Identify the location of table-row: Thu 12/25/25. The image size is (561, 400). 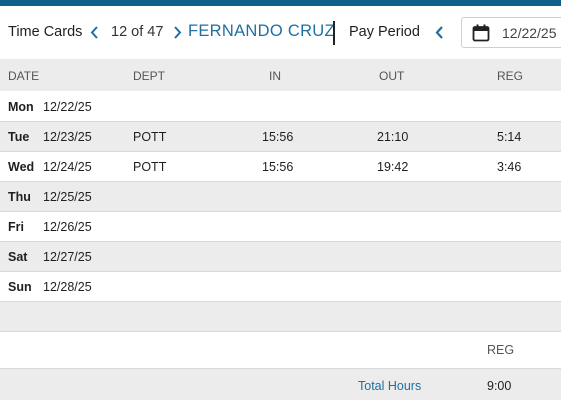
(280, 197).